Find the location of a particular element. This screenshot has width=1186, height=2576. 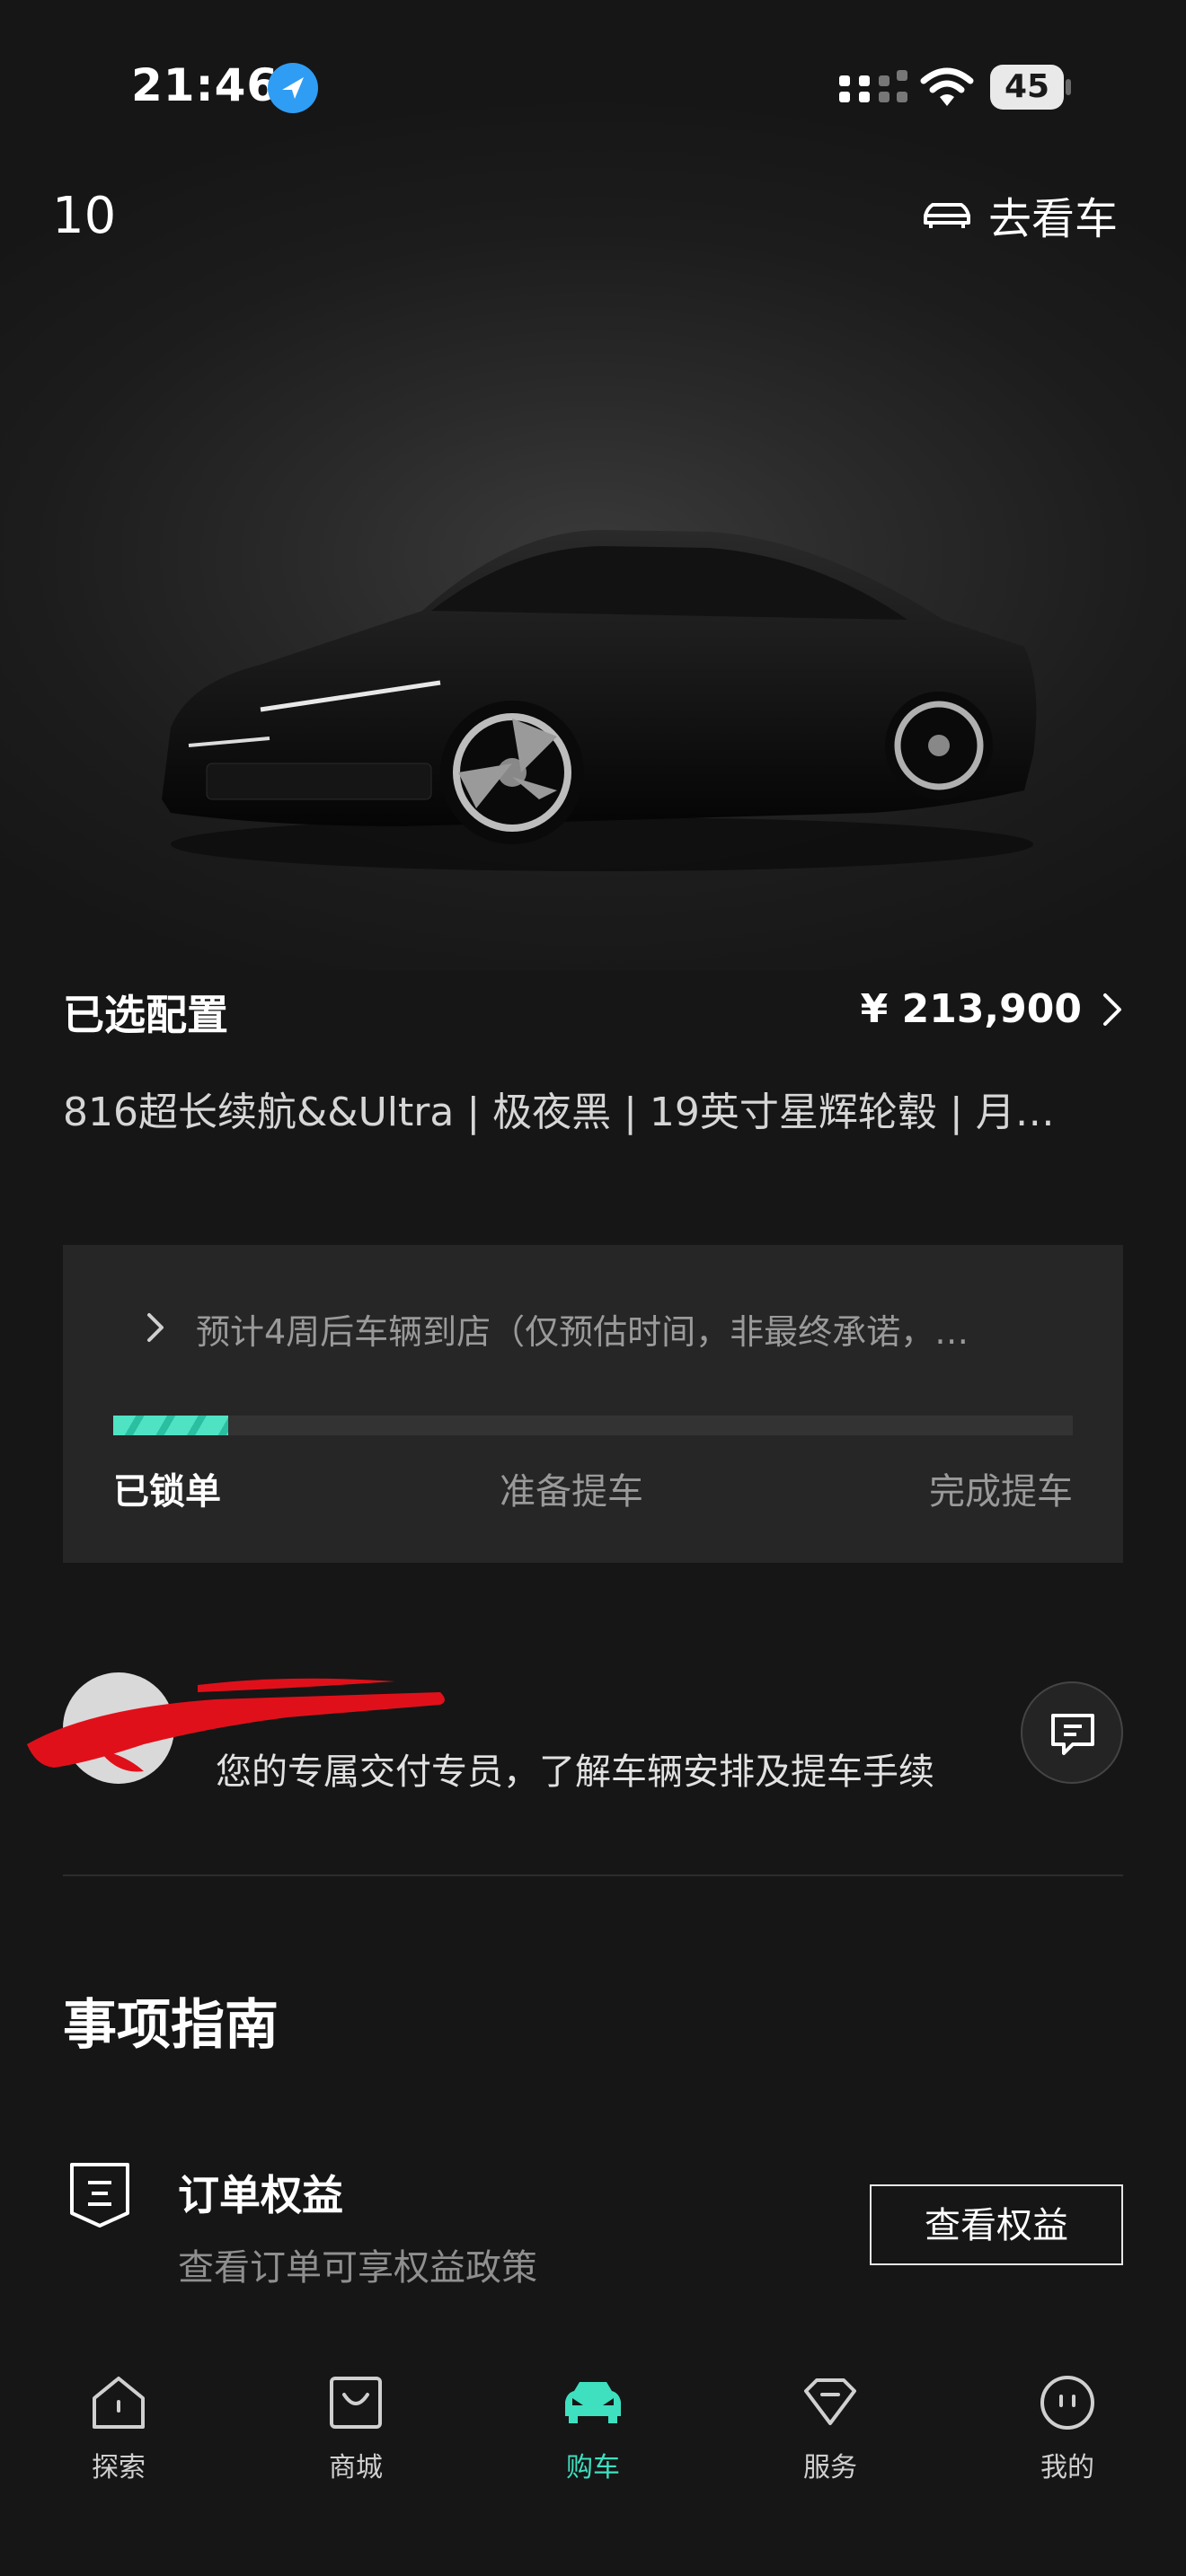

tab-label: 服务 is located at coordinates (830, 2467).